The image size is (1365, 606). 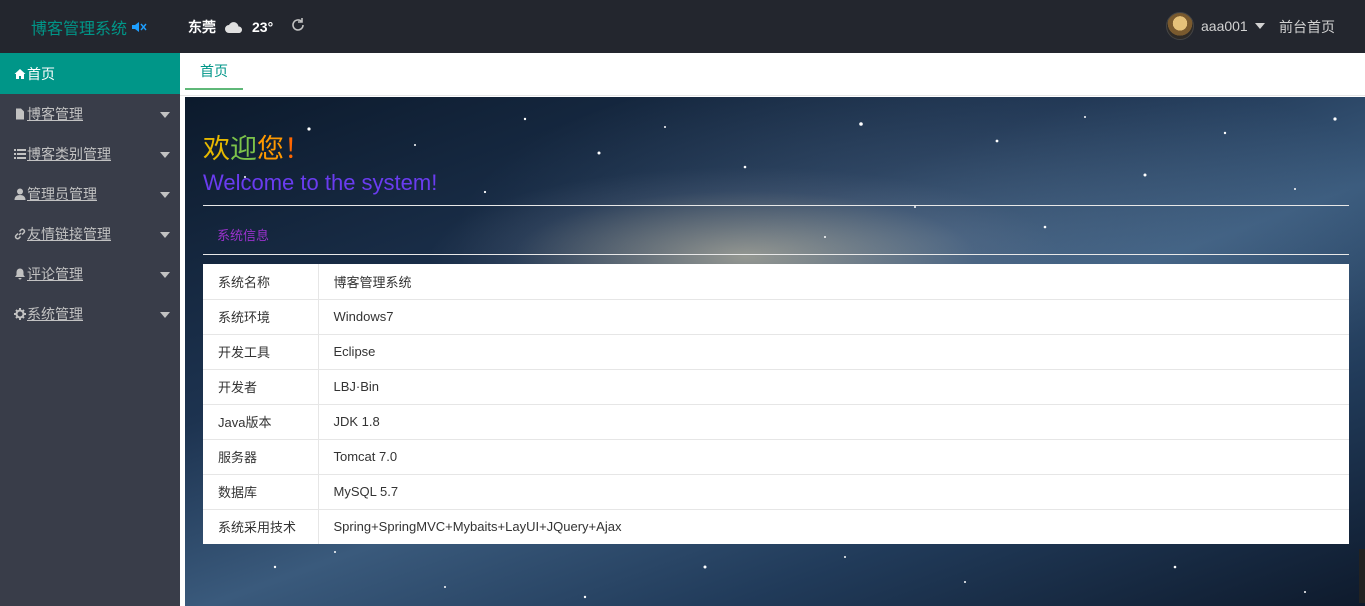 I want to click on table-row: 系统环境 Windows7, so click(x=776, y=317).